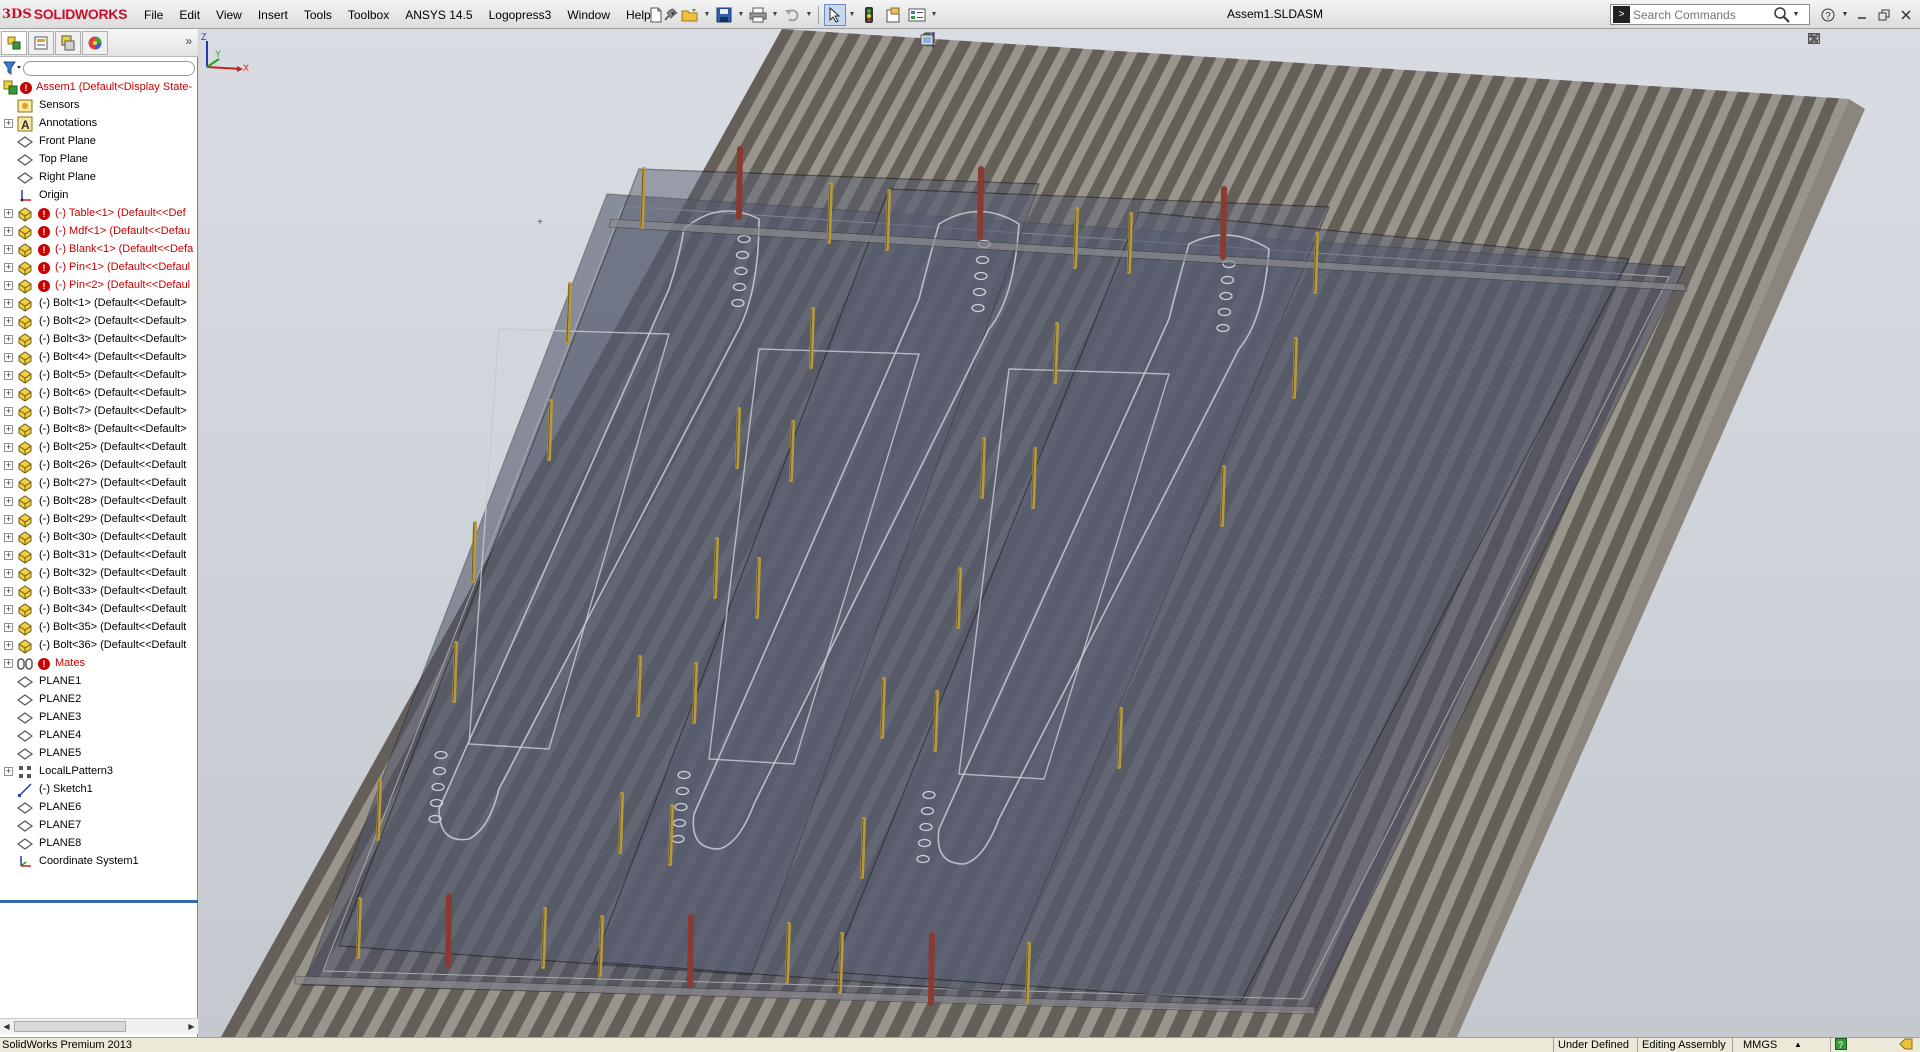 The image size is (1920, 1052). I want to click on view-orientation-icon, so click(974, 42).